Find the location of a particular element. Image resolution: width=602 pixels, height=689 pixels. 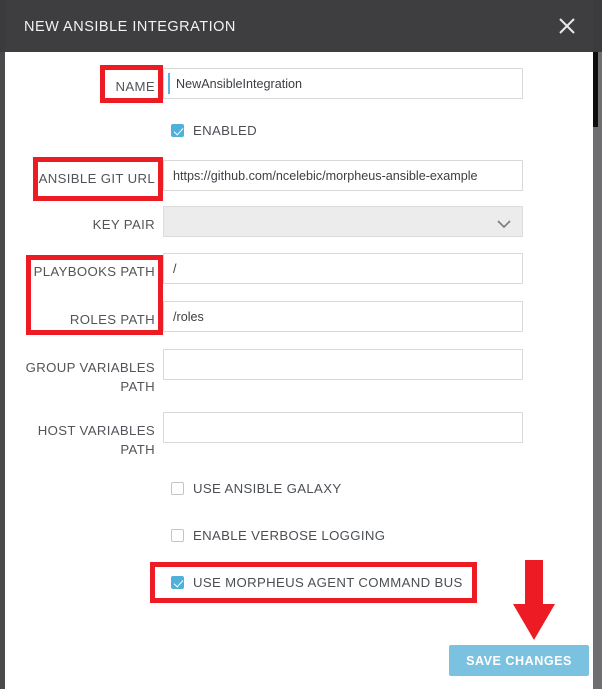

name-input is located at coordinates (343, 83).